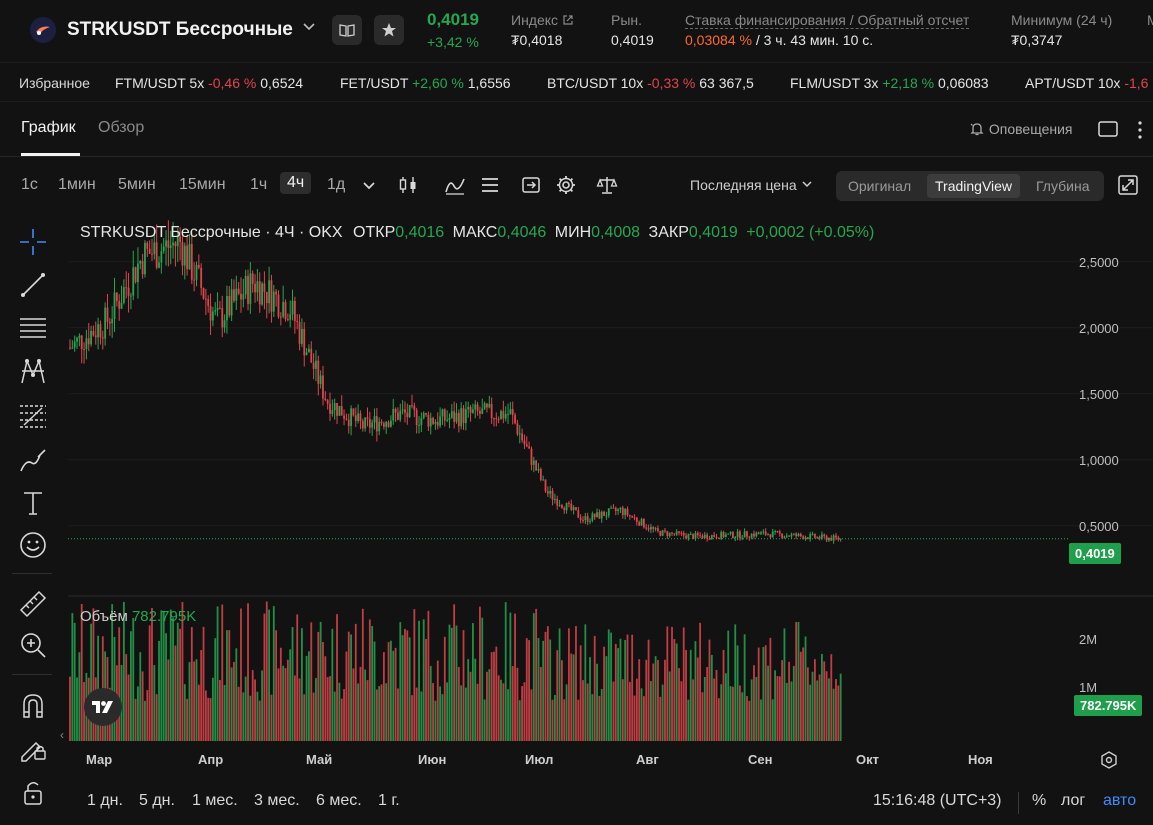  What do you see at coordinates (137, 185) in the screenshot?
I see `timeframe-5m: 5мин` at bounding box center [137, 185].